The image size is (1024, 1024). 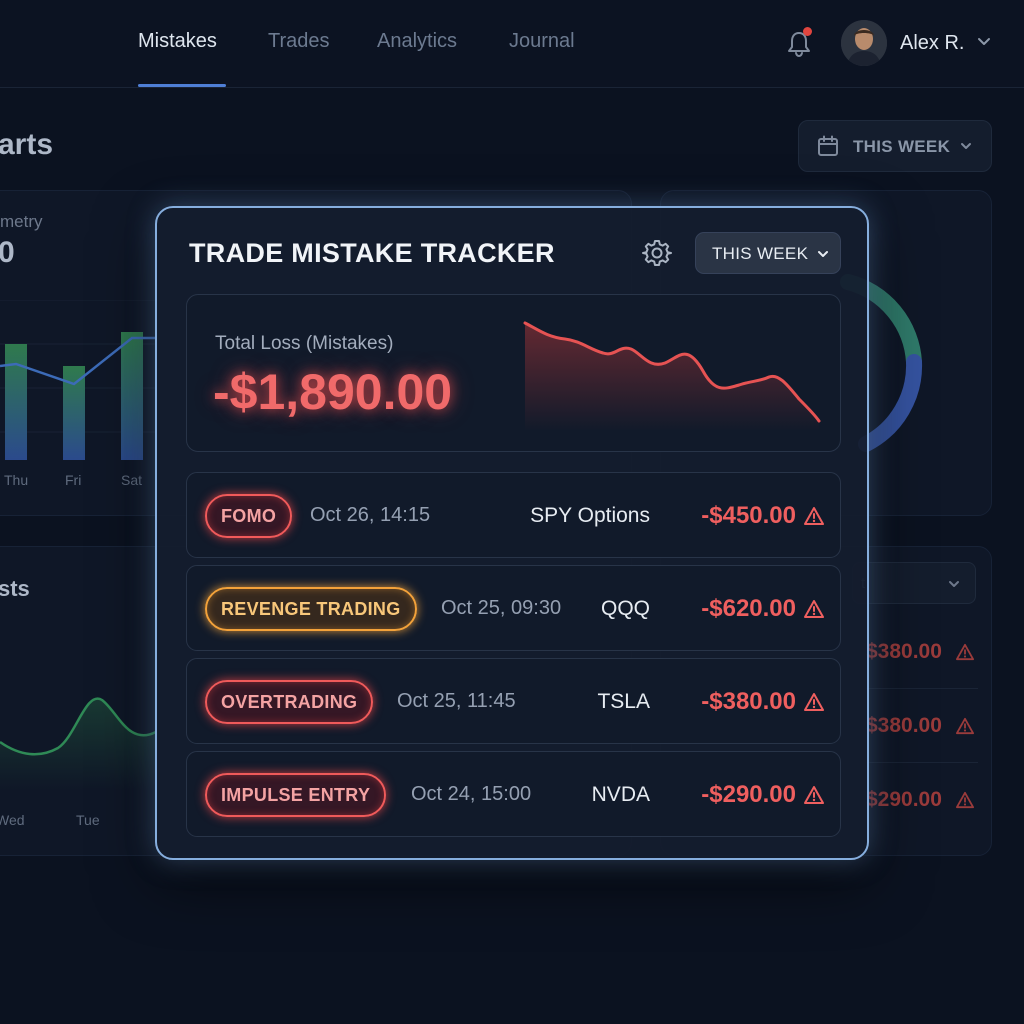 I want to click on background-day-label: Fri, so click(x=73, y=480).